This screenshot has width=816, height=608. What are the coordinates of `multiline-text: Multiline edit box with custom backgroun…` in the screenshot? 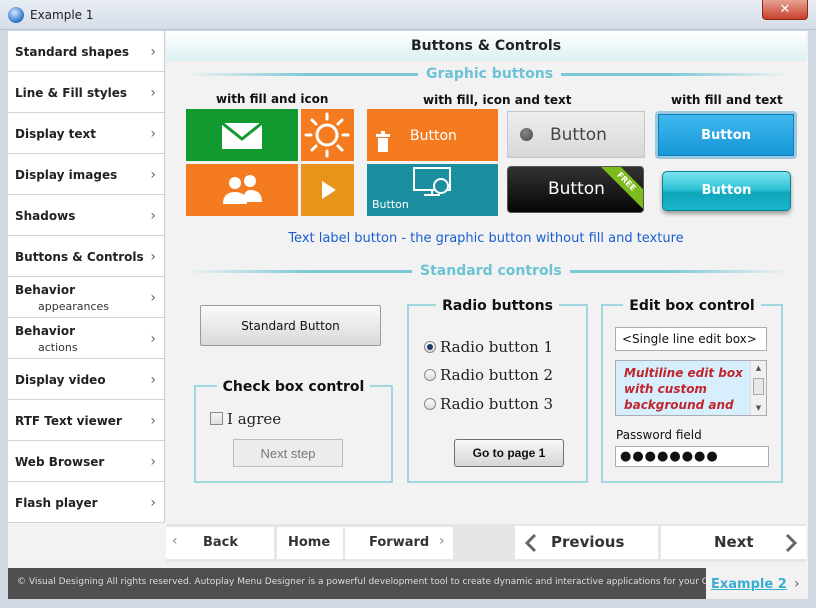 It's located at (683, 389).